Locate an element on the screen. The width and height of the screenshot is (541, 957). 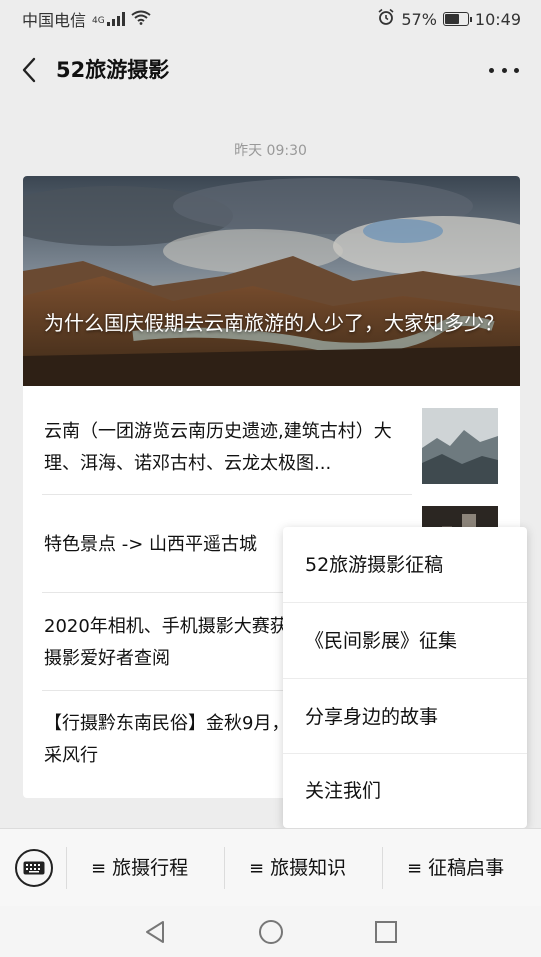
keyboard-toggle-button is located at coordinates (34, 868).